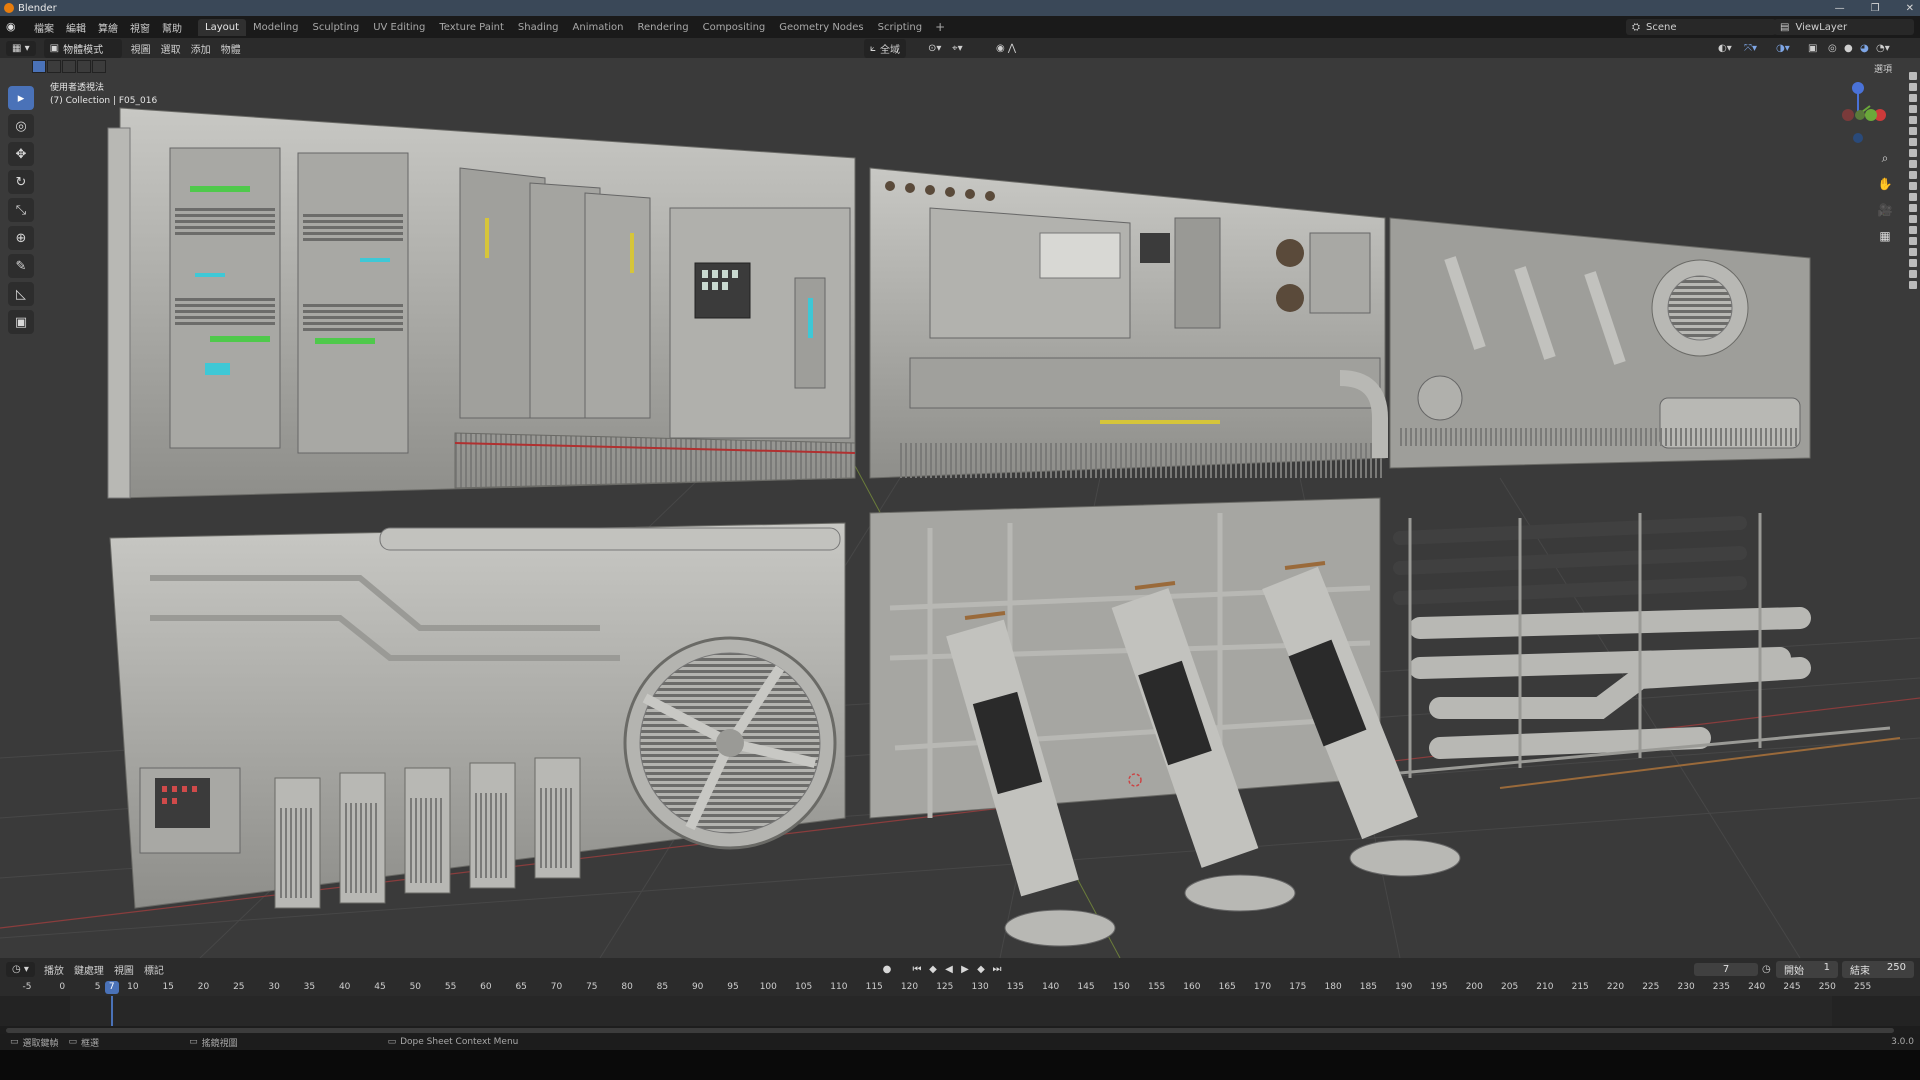 This screenshot has width=1920, height=1080. I want to click on tab-scripting: Scripting, so click(900, 27).